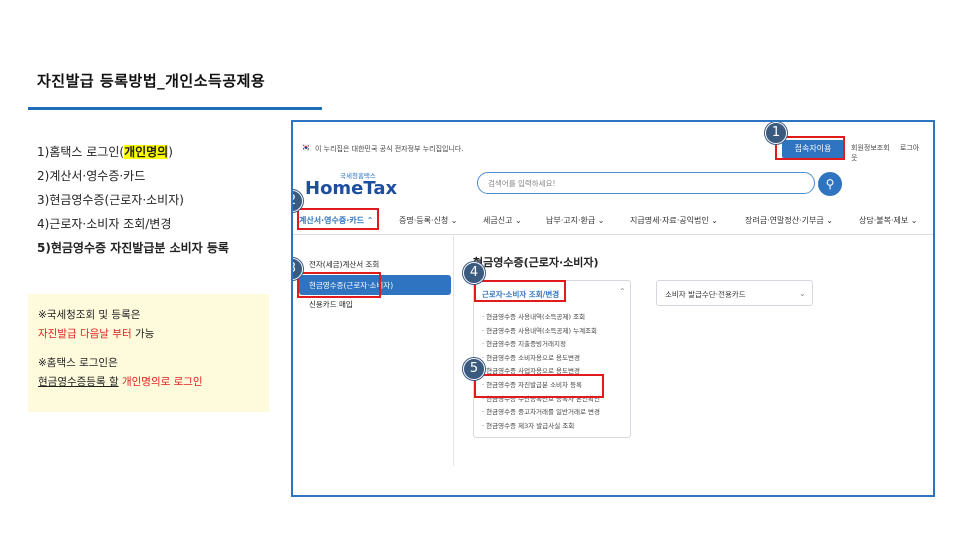 This screenshot has width=960, height=540. Describe the element at coordinates (502, 220) in the screenshot. I see `nav-tax-return: 세금신고 ⌄` at that location.